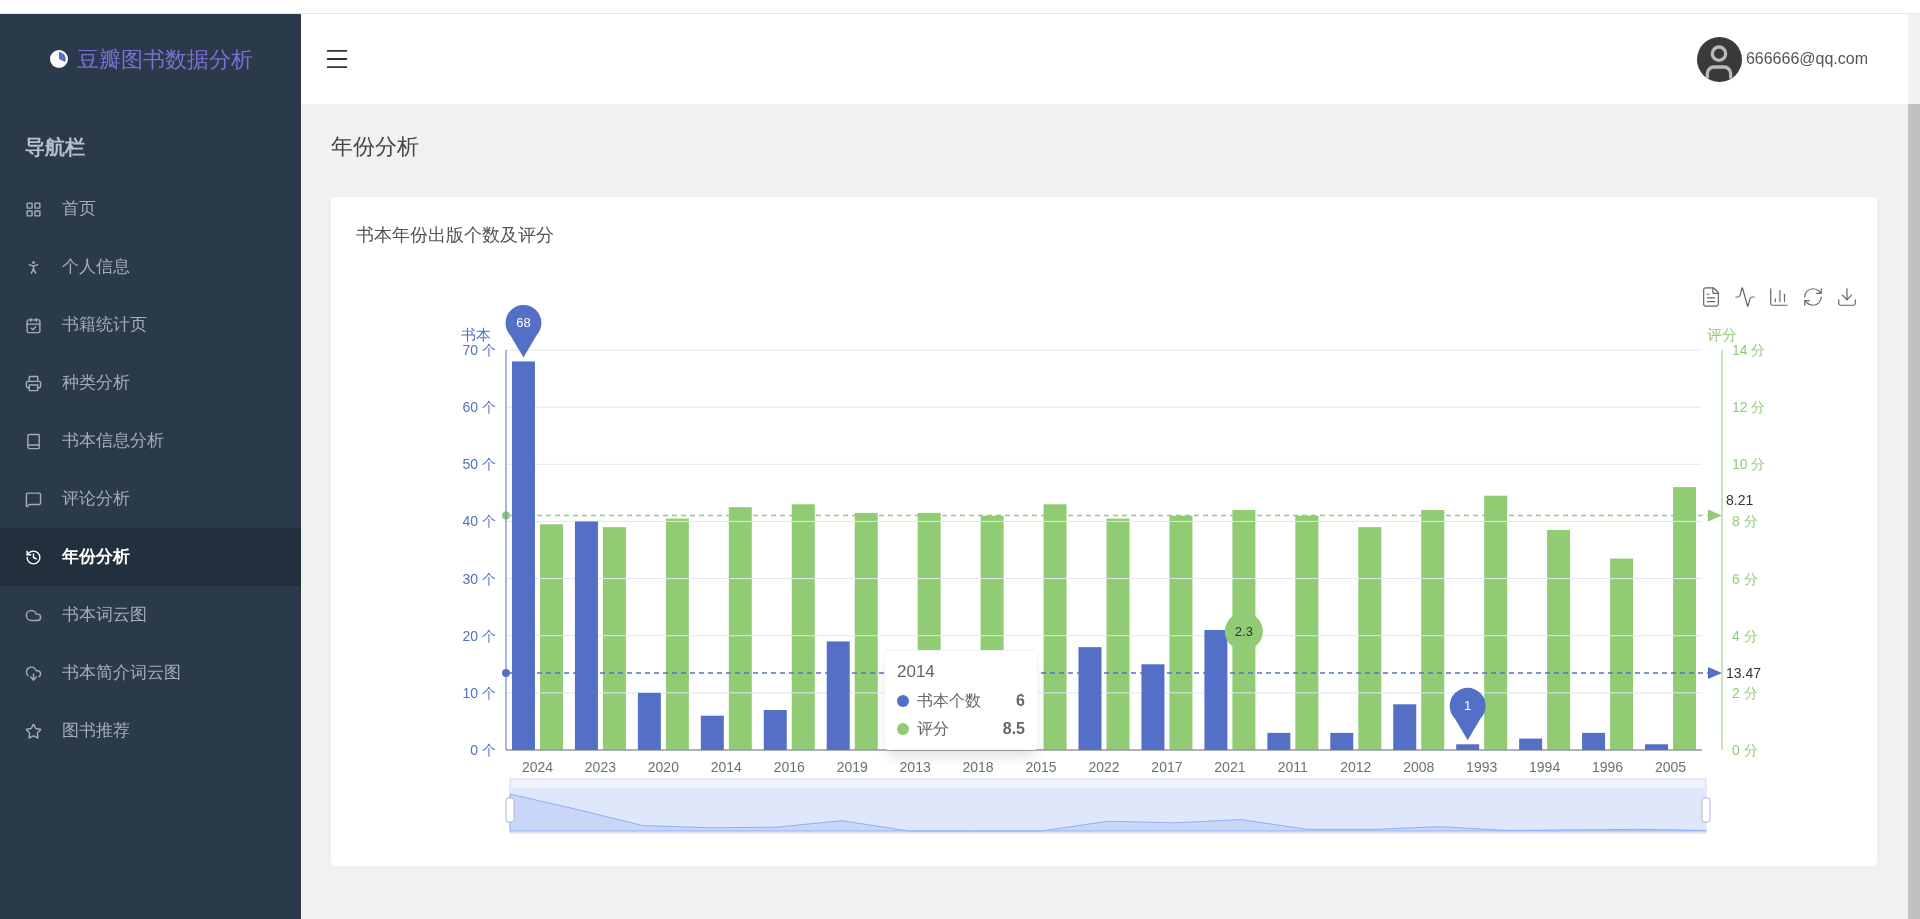  What do you see at coordinates (1806, 59) in the screenshot?
I see `user-email: 666666@qq.com` at bounding box center [1806, 59].